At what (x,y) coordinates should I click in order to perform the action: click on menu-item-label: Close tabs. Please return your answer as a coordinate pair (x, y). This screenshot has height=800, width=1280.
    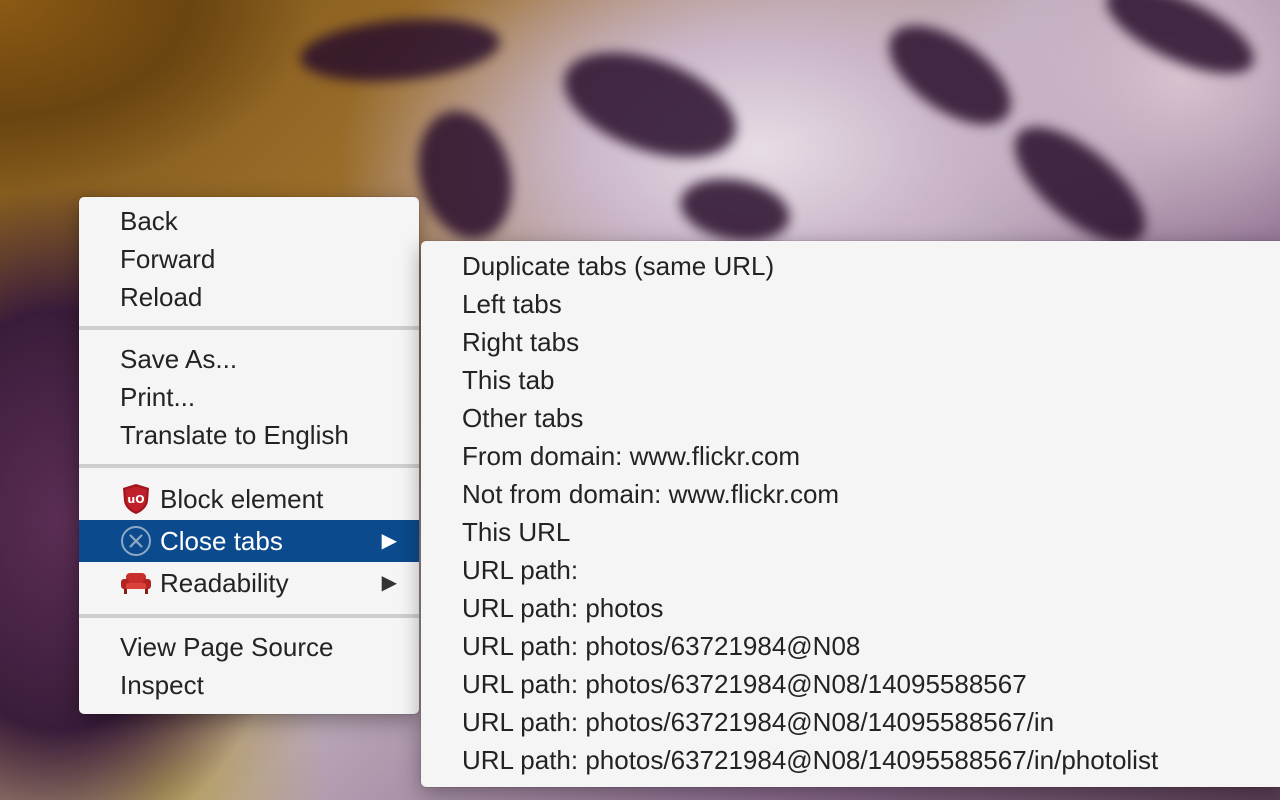
    Looking at the image, I should click on (221, 541).